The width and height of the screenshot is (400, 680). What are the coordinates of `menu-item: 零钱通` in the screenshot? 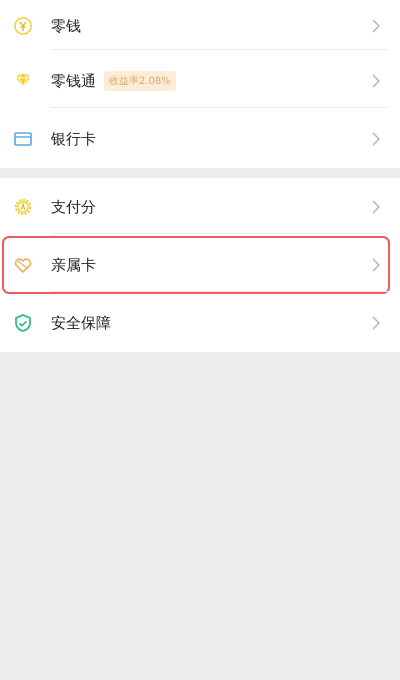 It's located at (73, 81).